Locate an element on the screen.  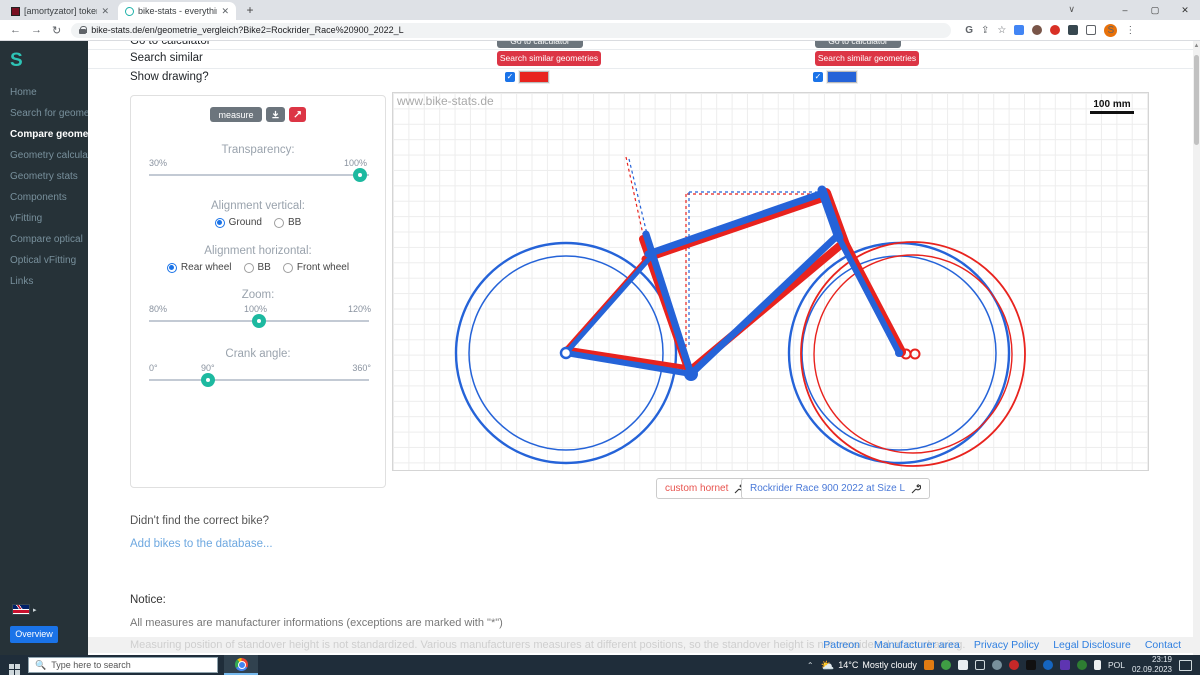
language-selector: ▸ is located at coordinates (24, 609).